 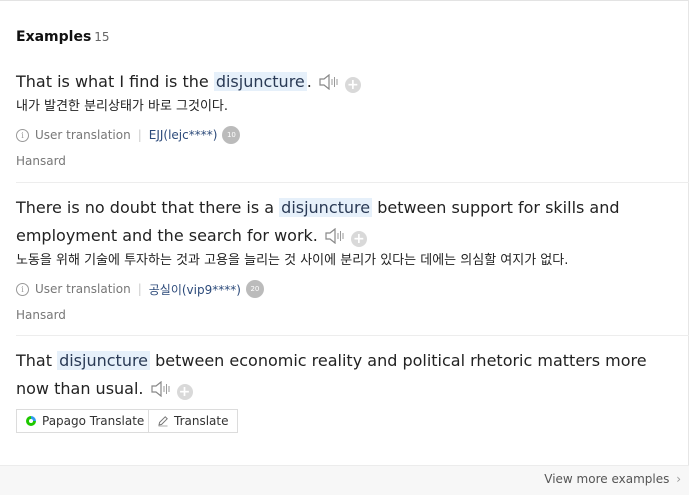 What do you see at coordinates (231, 135) in the screenshot?
I see `user-level-badge: 10` at bounding box center [231, 135].